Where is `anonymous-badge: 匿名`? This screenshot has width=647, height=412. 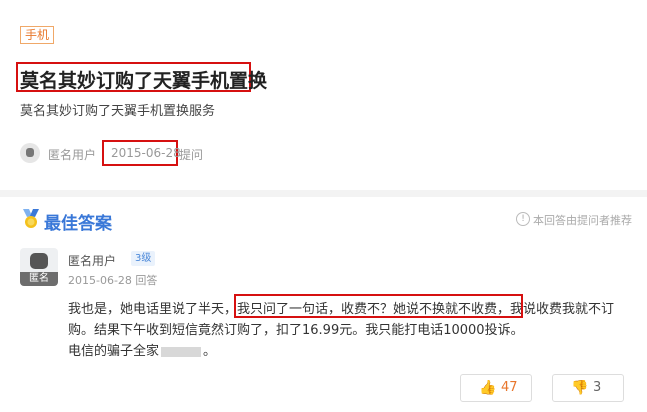 anonymous-badge: 匿名 is located at coordinates (39, 279).